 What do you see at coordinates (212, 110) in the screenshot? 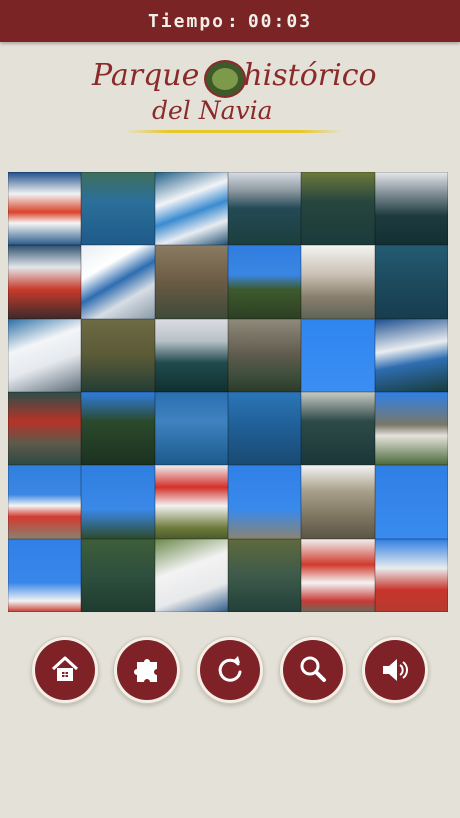
I see `logo-line-2: del Navia` at bounding box center [212, 110].